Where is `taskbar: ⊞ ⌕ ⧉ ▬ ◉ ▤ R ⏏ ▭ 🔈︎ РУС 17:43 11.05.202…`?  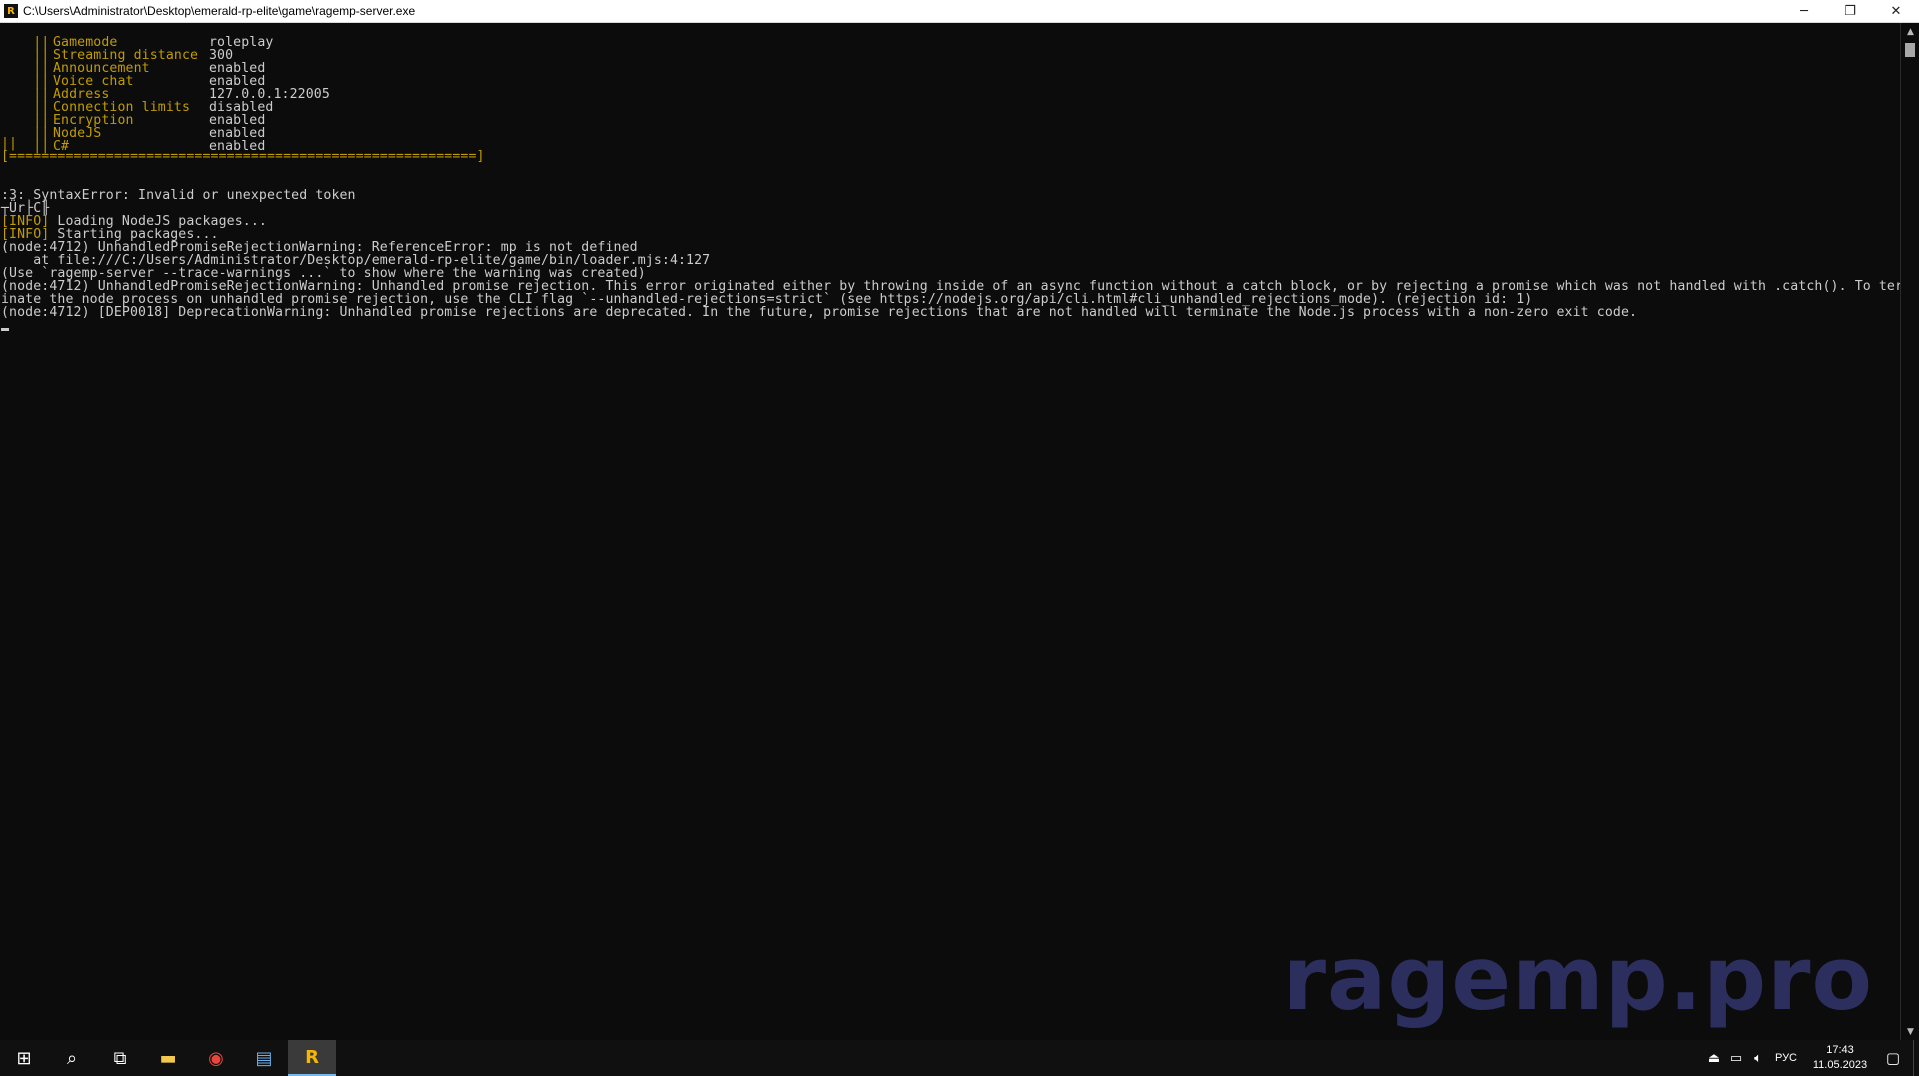 taskbar: ⊞ ⌕ ⧉ ▬ ◉ ▤ R ⏏ ▭ 🔈︎ РУС 17:43 11.05.202… is located at coordinates (959, 1058).